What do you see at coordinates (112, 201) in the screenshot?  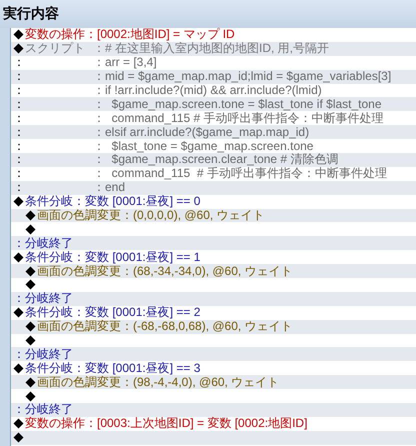 I see `command-text: 条件分岐：変数 [0001:昼夜] == 0` at bounding box center [112, 201].